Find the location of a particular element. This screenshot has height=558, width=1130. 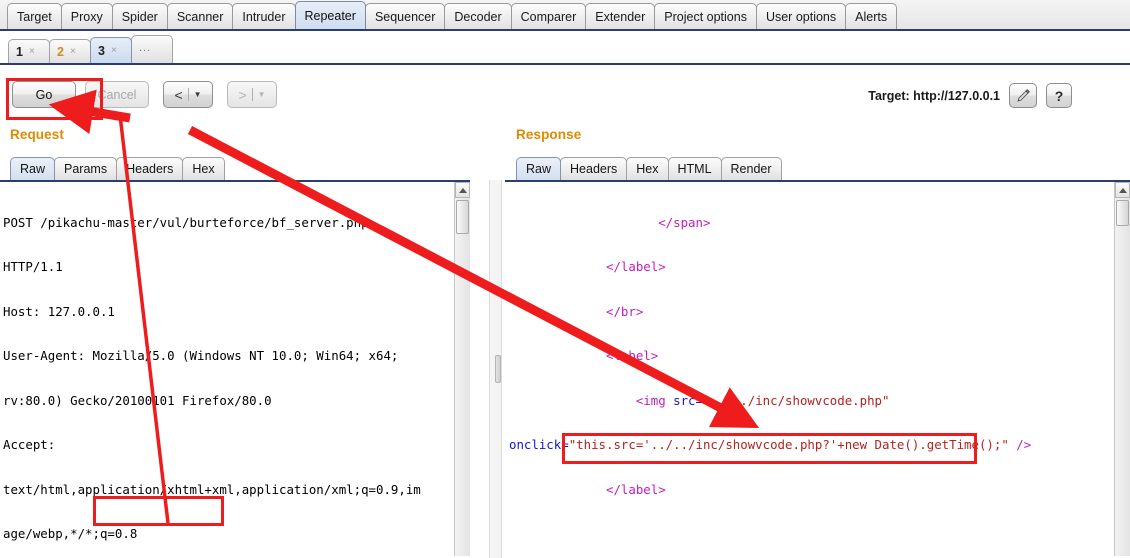

request-line: Host: 127.0.0.1 is located at coordinates (59, 311).